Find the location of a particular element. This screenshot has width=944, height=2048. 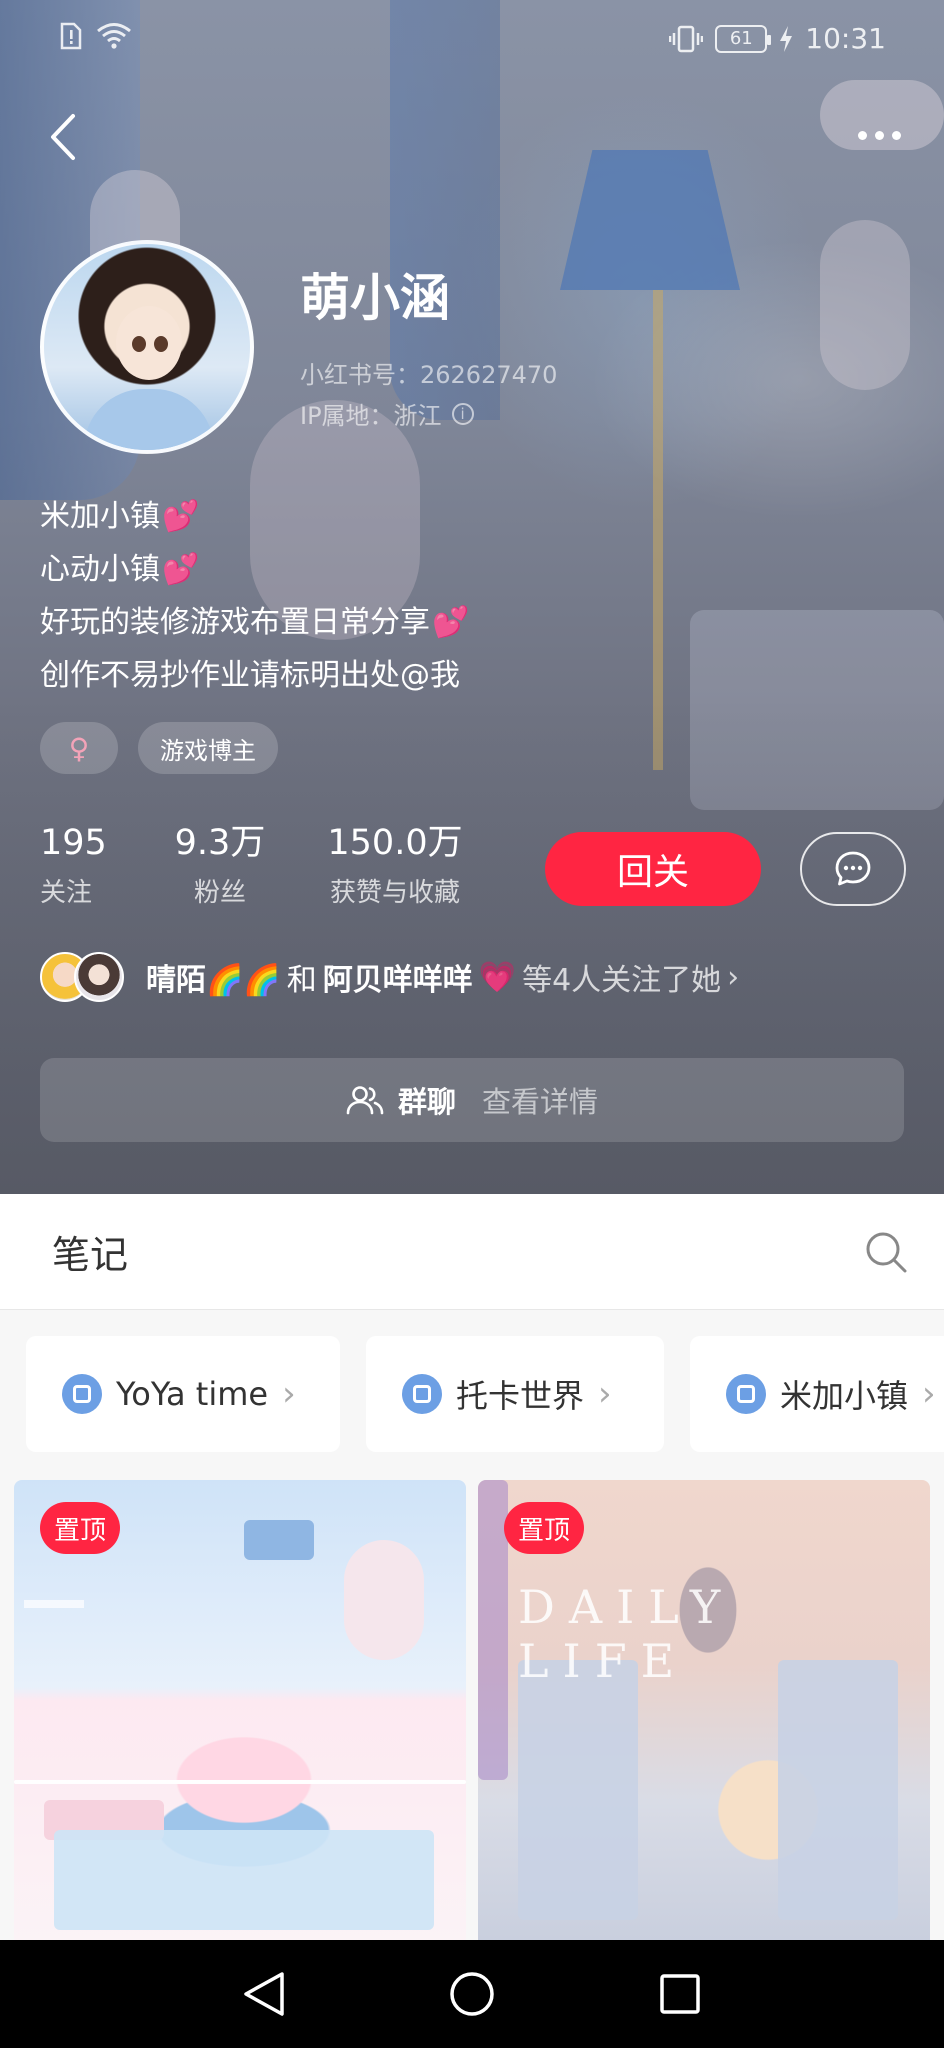

back-button is located at coordinates (63, 137).